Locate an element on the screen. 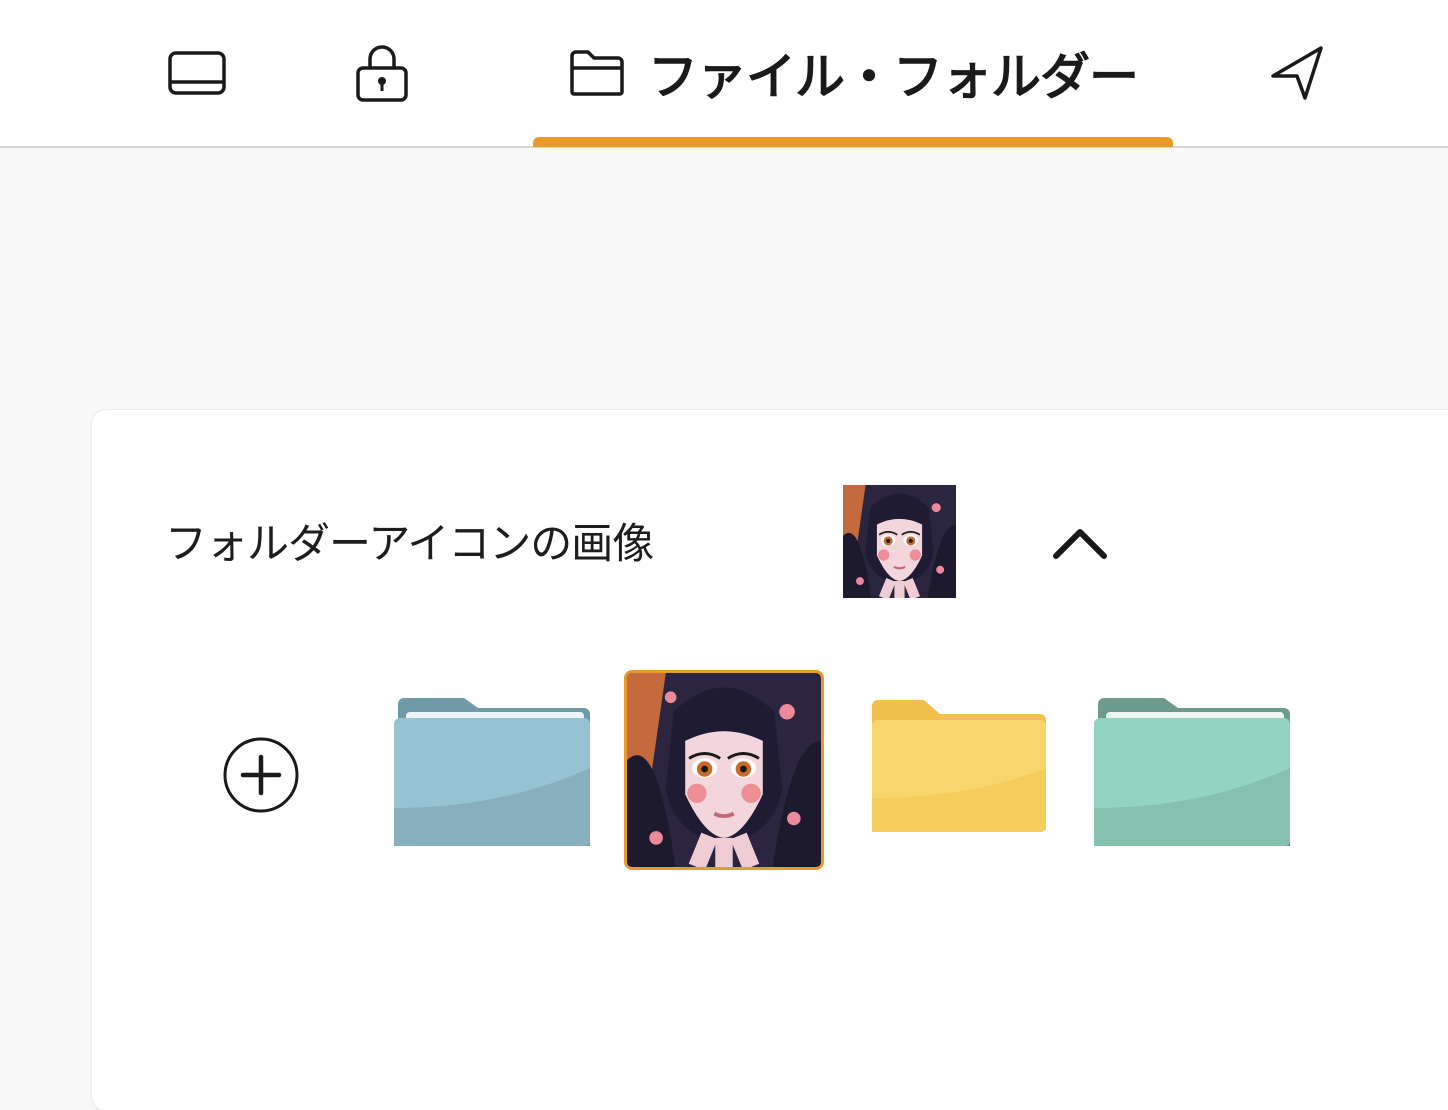 Image resolution: width=1448 pixels, height=1110 pixels. tab-bar: ファイル・フォルダー is located at coordinates (724, 74).